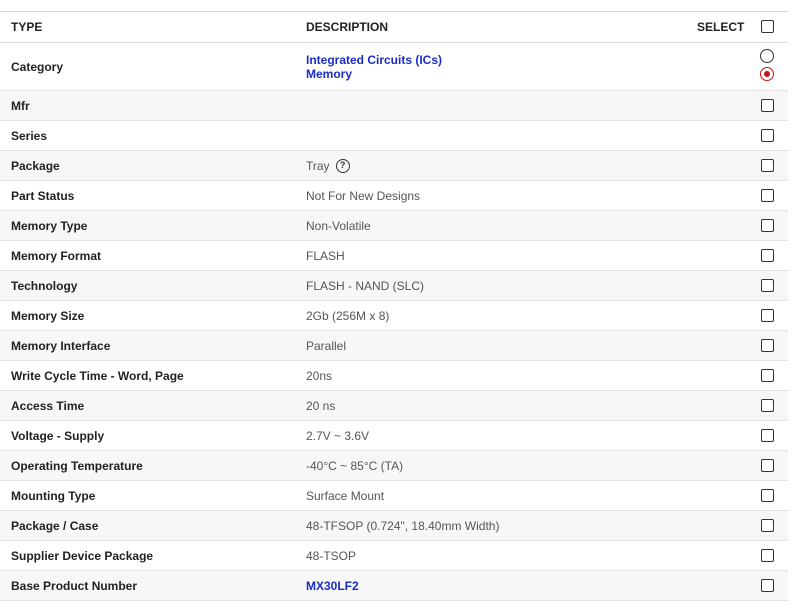 This screenshot has height=606, width=800. I want to click on category-link-ics: Integrated Circuits (ICs), so click(374, 60).